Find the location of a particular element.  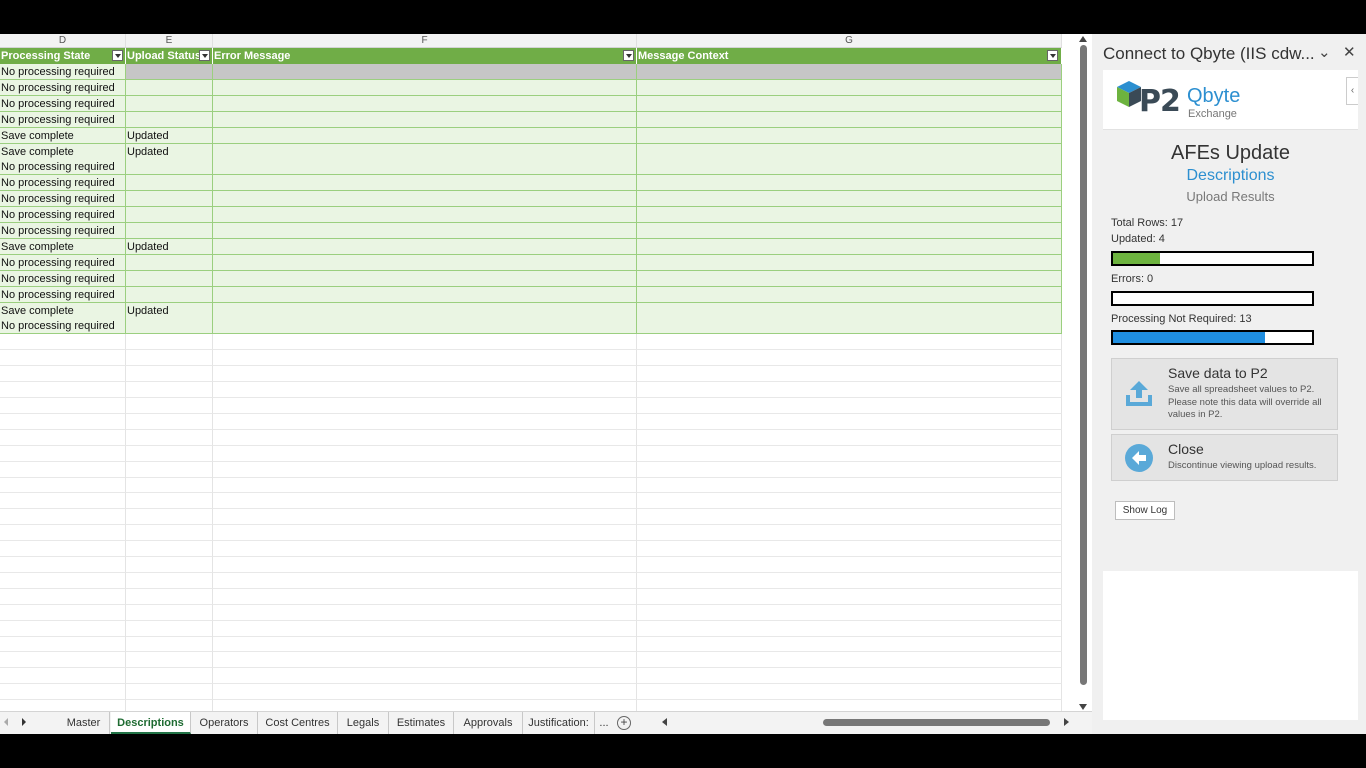

sheet-tab: Estimates is located at coordinates (421, 723).